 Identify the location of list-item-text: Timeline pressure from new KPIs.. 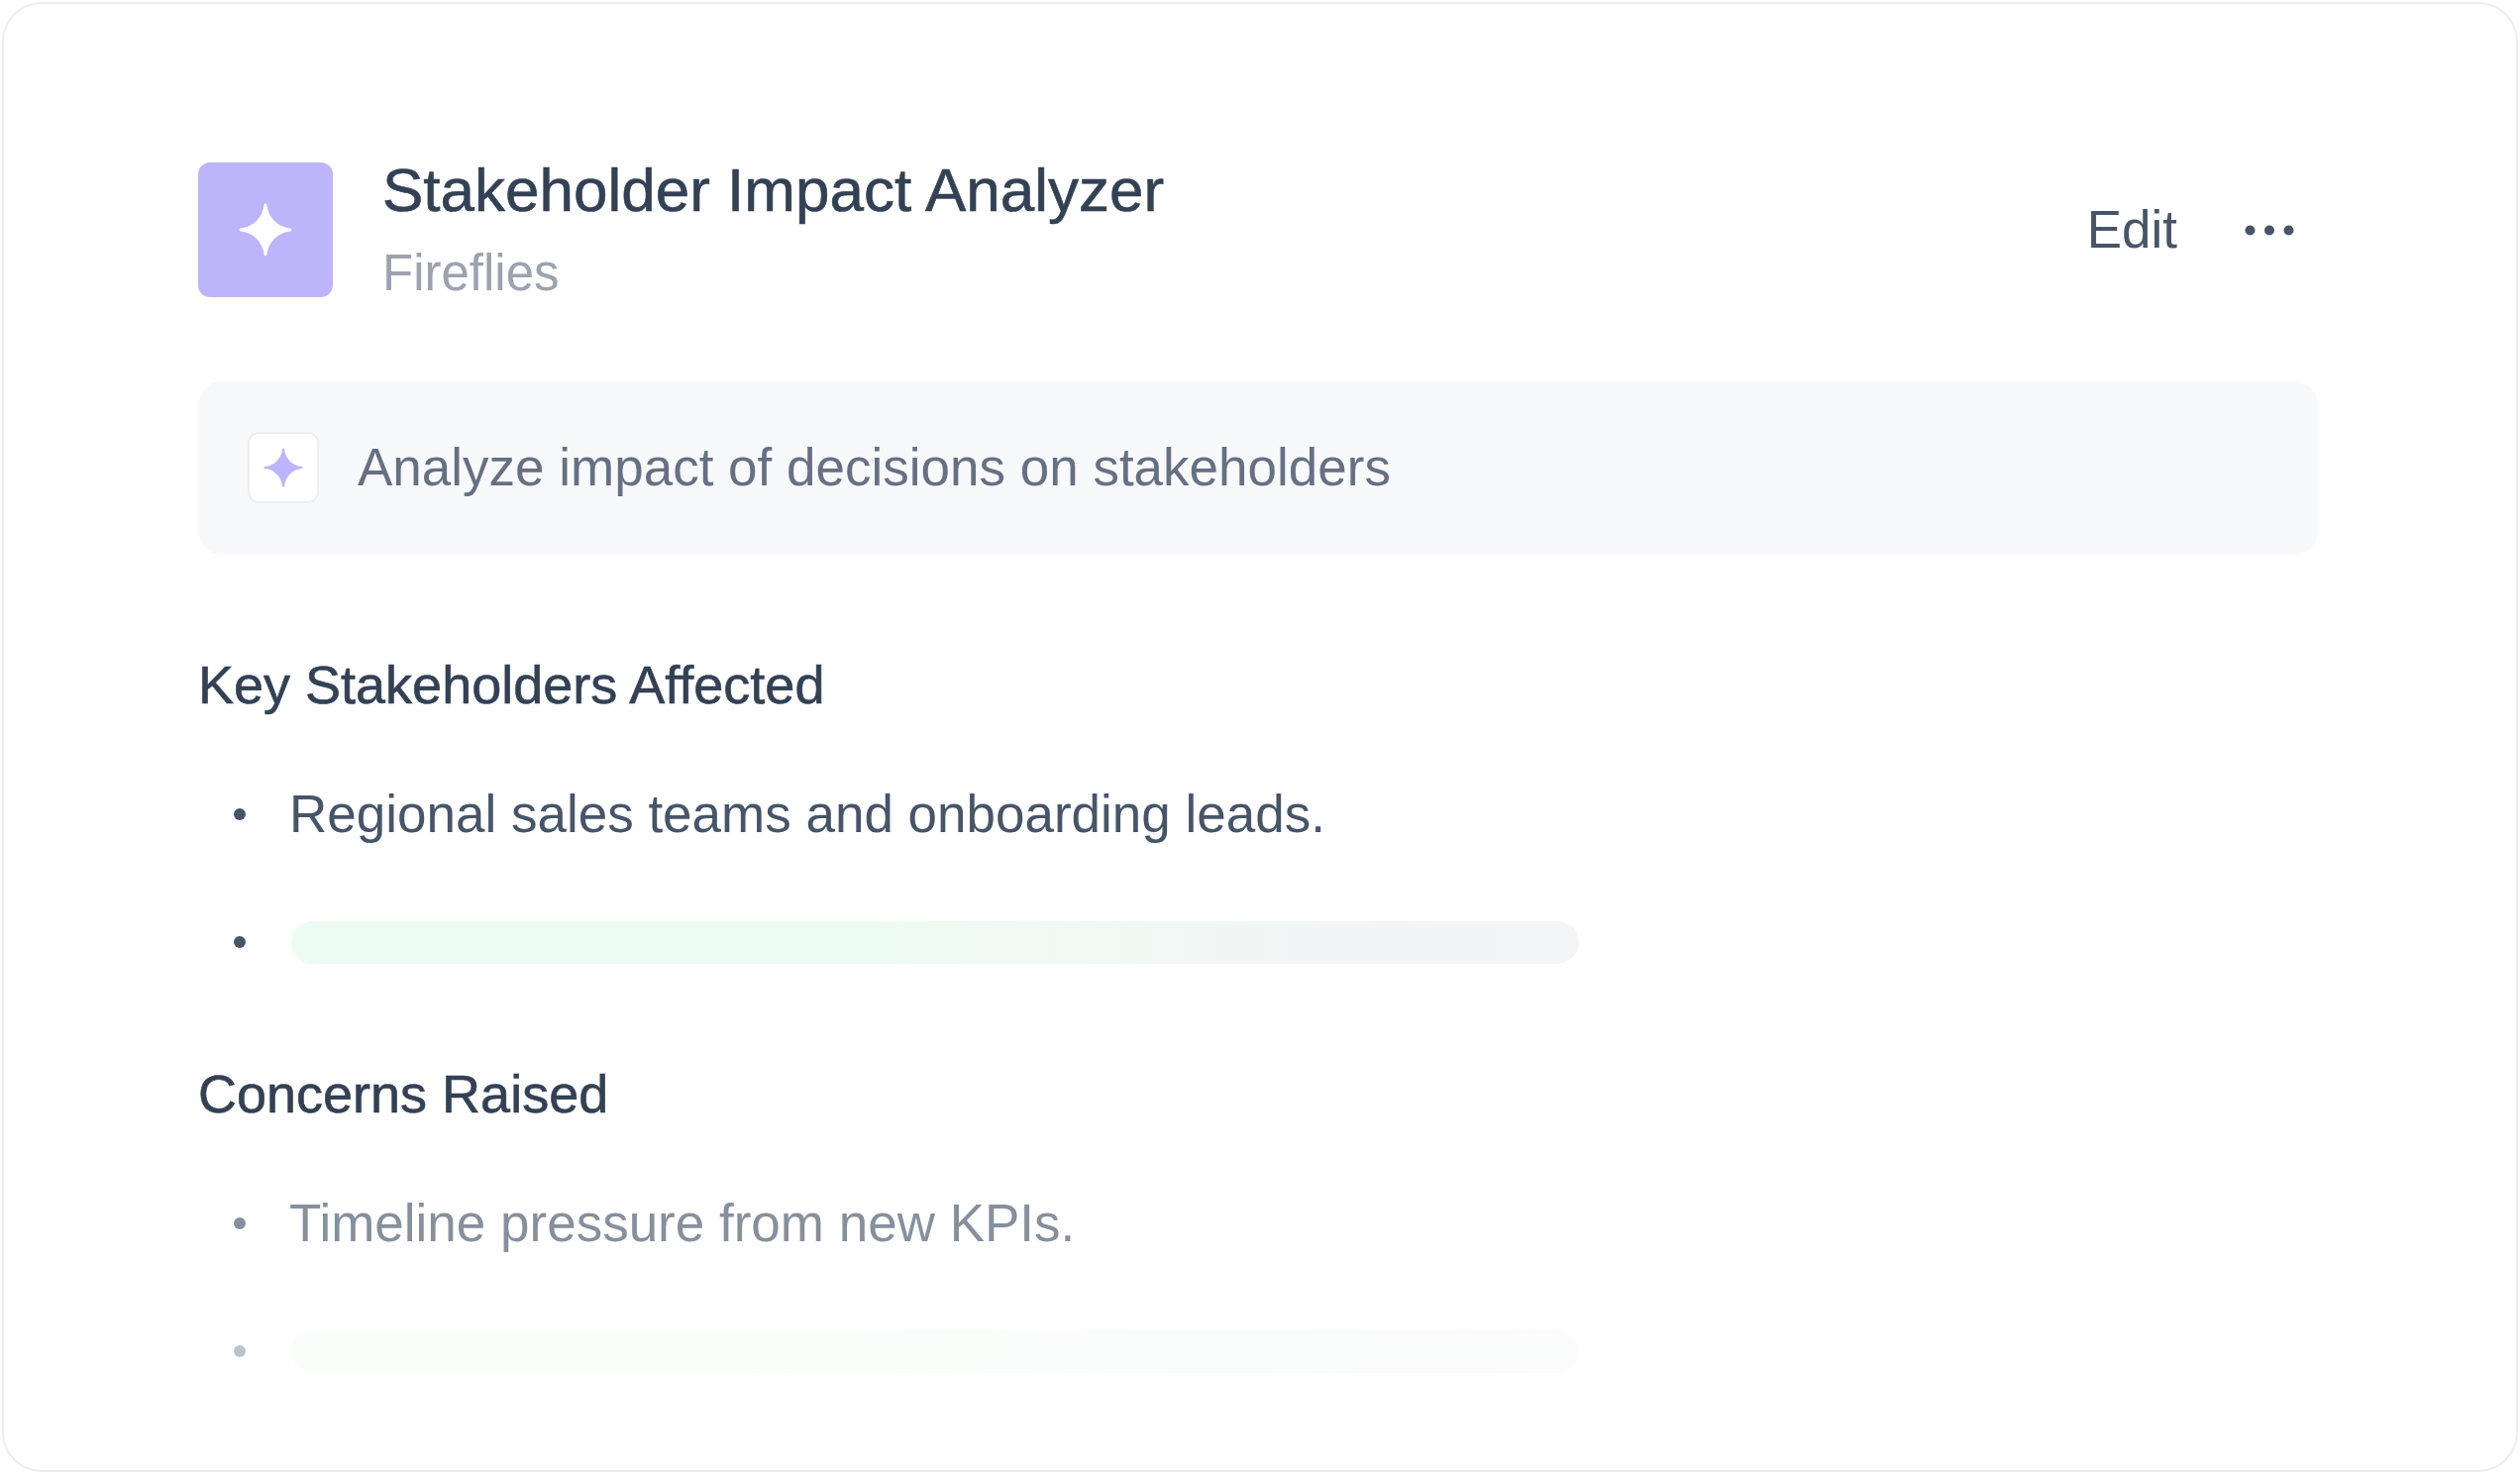
(682, 1223).